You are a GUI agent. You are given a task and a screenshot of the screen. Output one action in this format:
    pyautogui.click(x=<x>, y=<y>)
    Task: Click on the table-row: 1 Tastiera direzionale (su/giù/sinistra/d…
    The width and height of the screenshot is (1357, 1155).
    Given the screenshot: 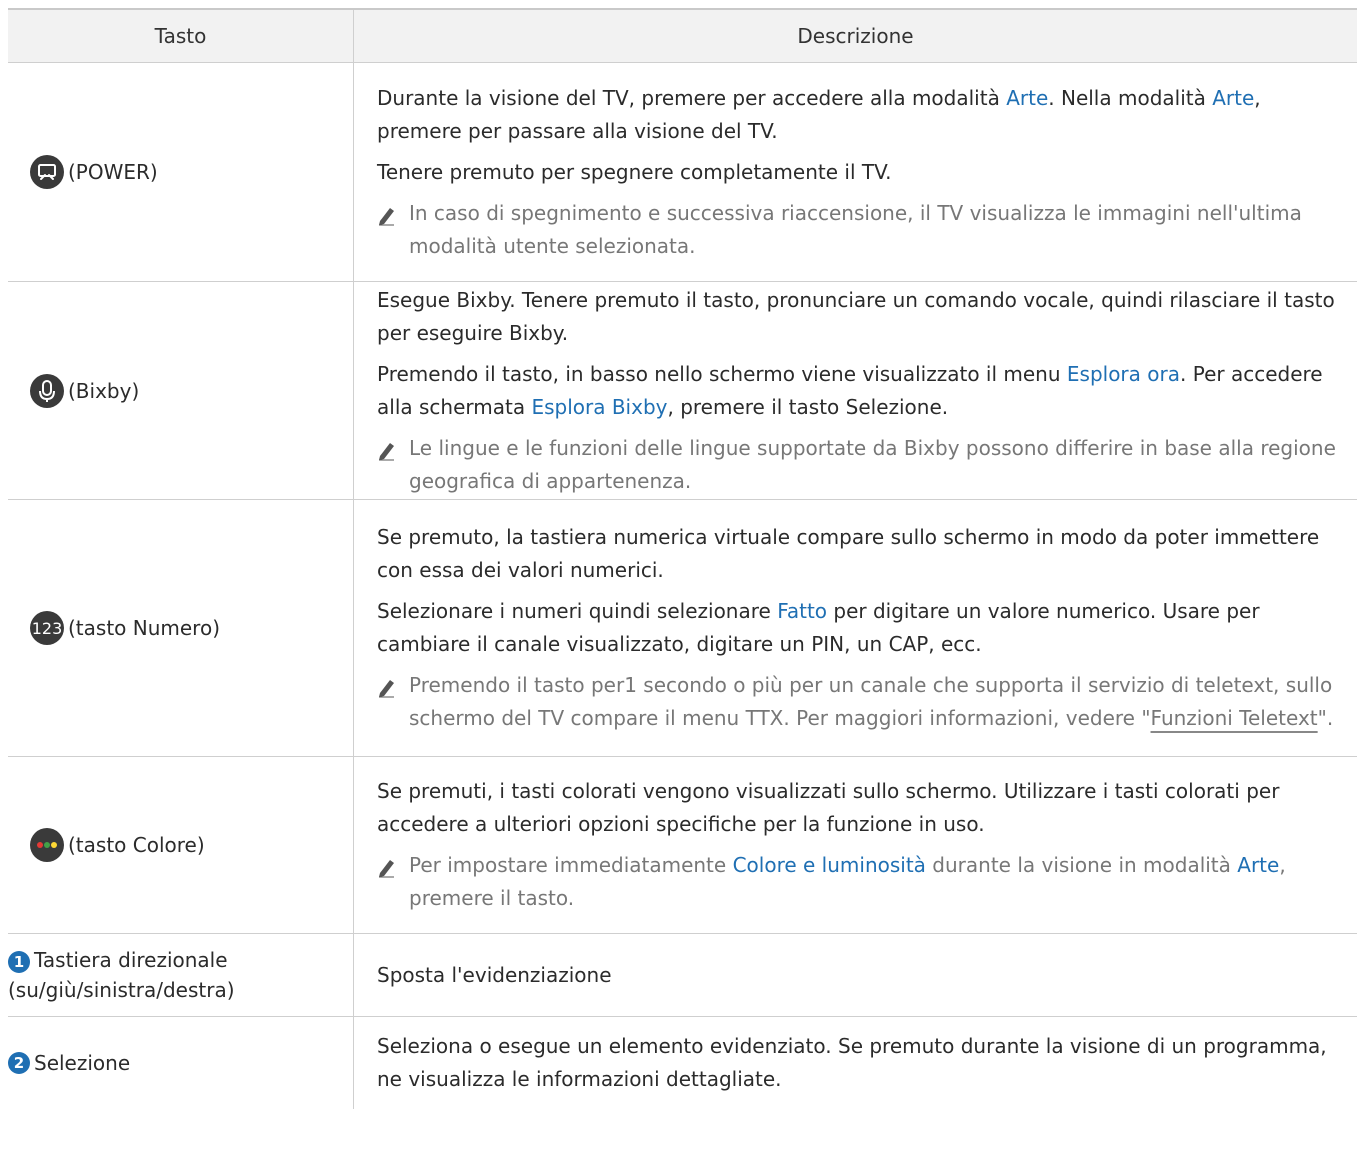 What is the action you would take?
    pyautogui.click(x=682, y=975)
    